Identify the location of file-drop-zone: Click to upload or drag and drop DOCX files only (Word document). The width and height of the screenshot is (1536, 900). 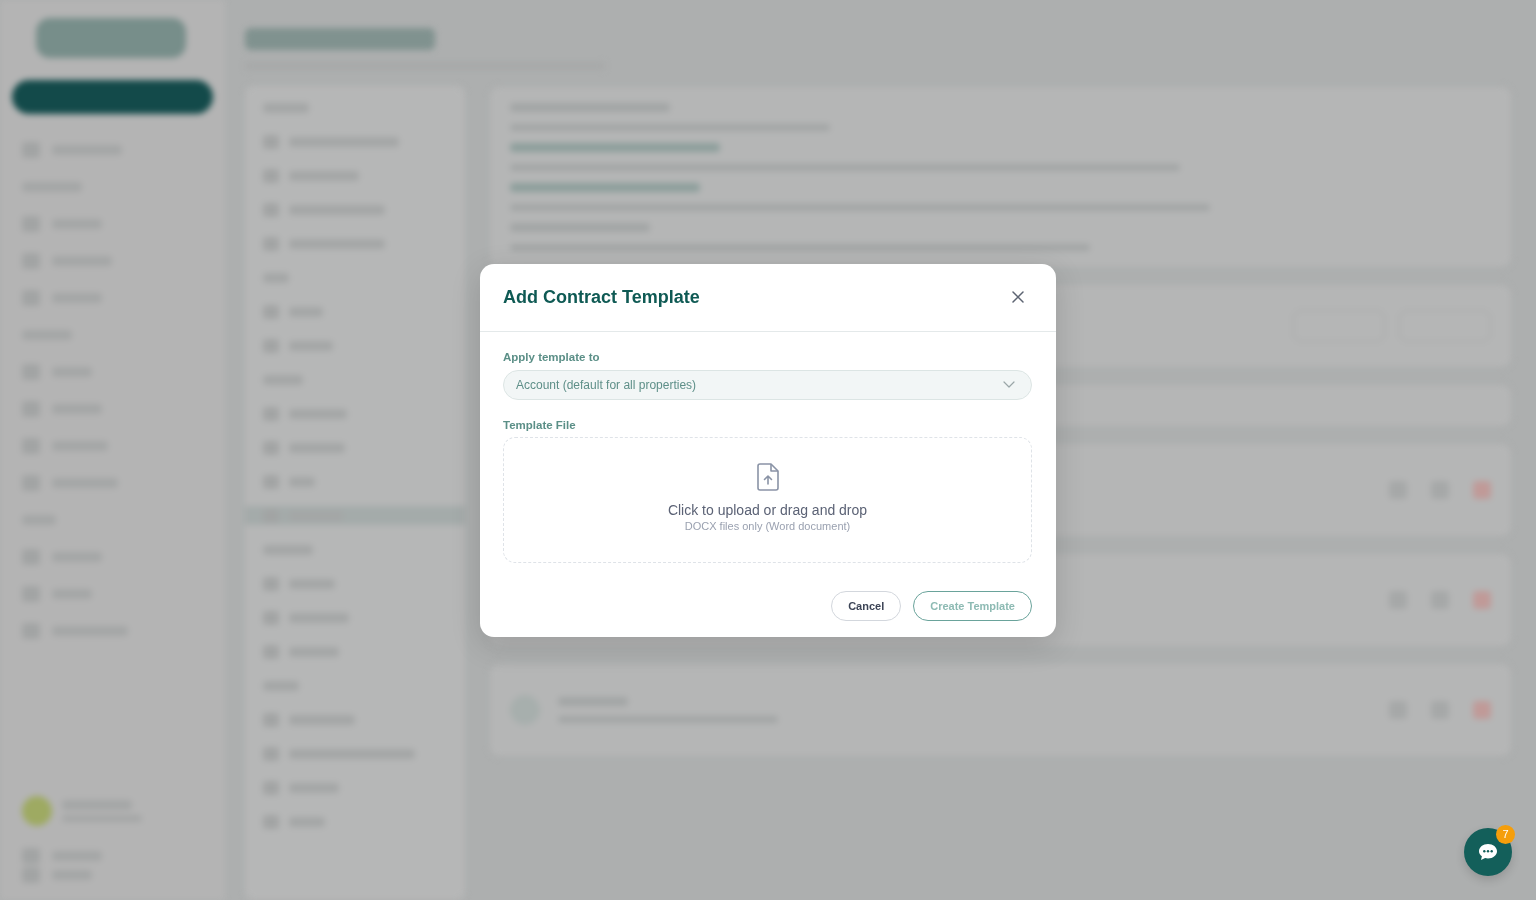
(767, 499).